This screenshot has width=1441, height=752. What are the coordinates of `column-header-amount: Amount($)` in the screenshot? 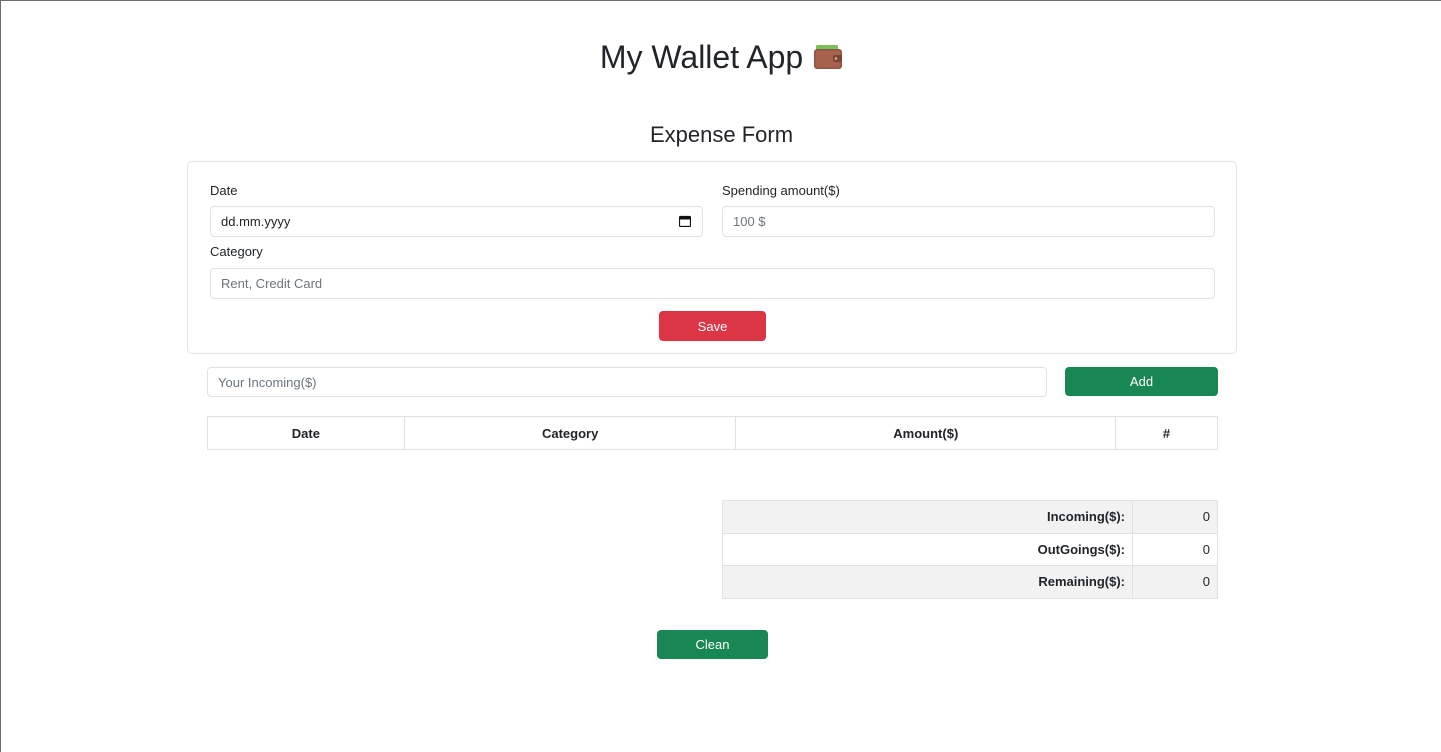 It's located at (926, 433).